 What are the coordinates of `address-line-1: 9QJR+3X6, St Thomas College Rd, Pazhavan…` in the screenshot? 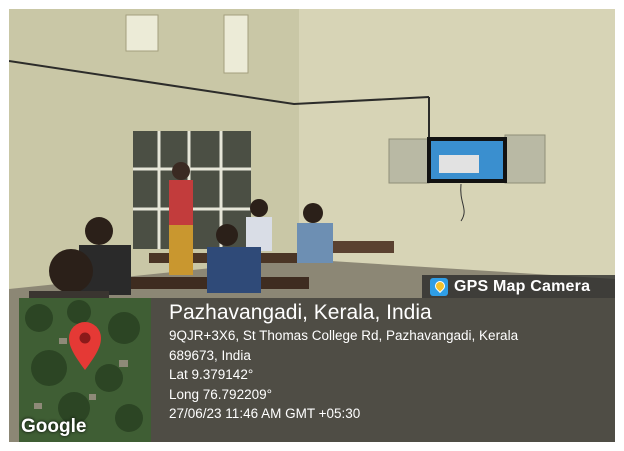 It's located at (344, 335).